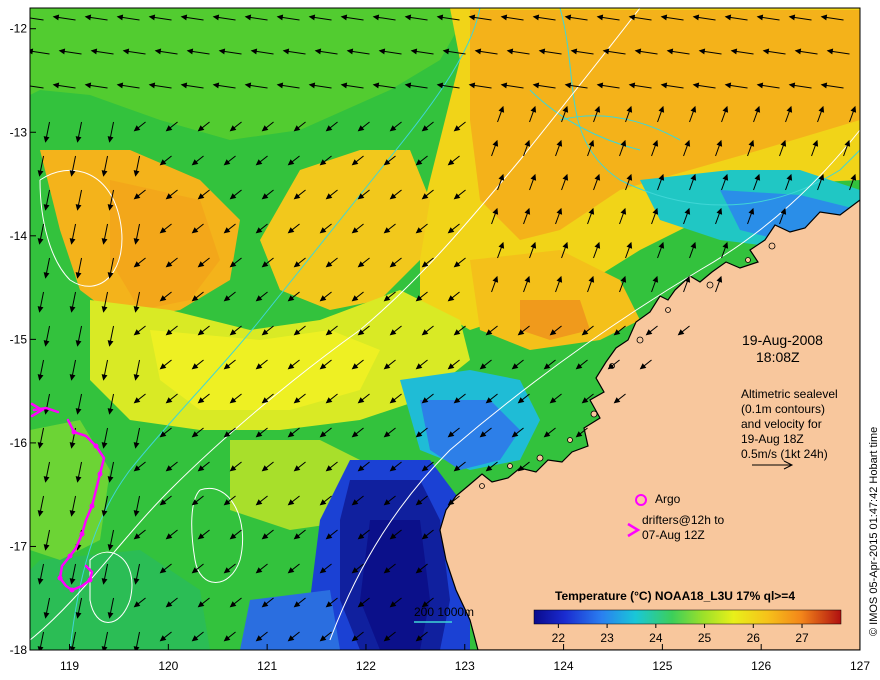  What do you see at coordinates (705, 638) in the screenshot?
I see `colorbar-tick-label: 25` at bounding box center [705, 638].